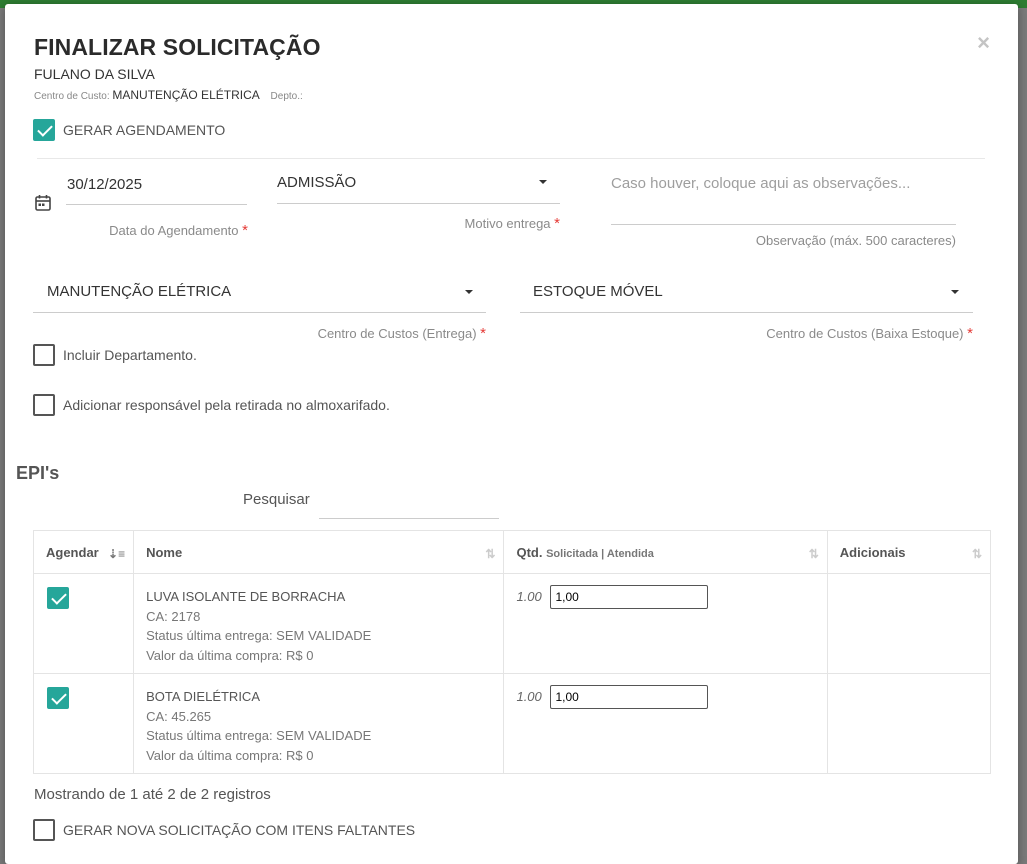  What do you see at coordinates (869, 333) in the screenshot?
I see `stock-cost-center-label: Centro de Custos (Baixa Estoque) *` at bounding box center [869, 333].